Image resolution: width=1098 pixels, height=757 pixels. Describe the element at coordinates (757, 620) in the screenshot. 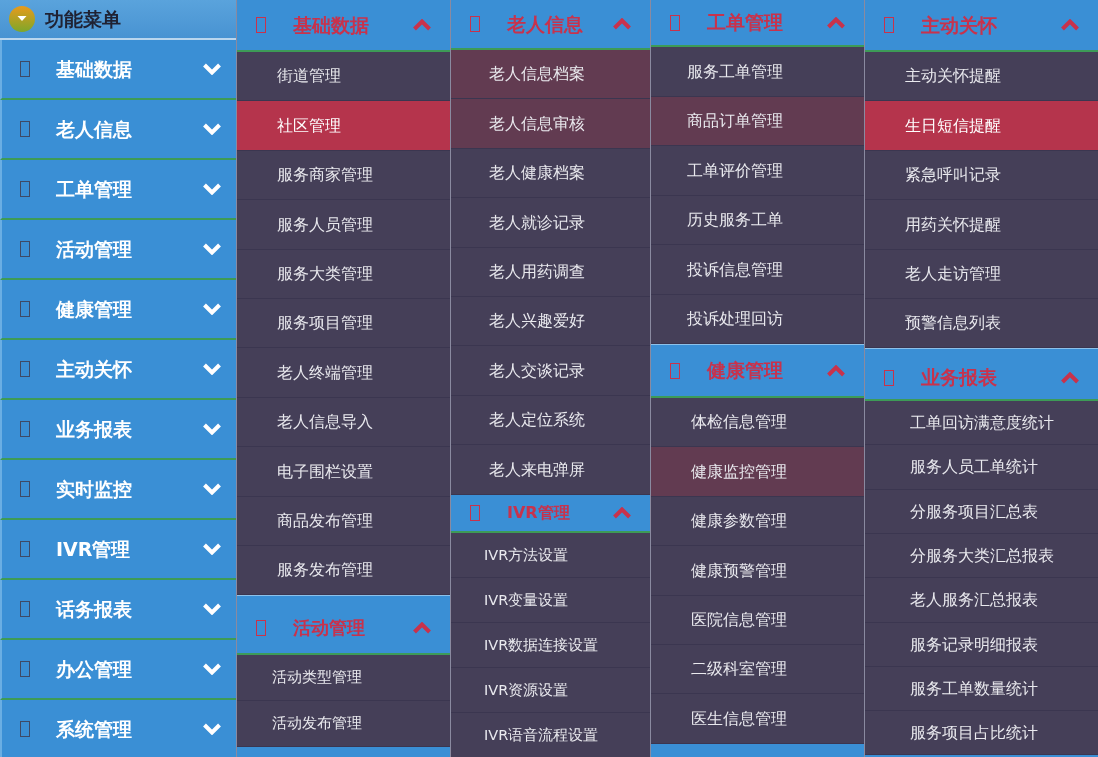

I see `submenu-item: 医院信息管理` at that location.